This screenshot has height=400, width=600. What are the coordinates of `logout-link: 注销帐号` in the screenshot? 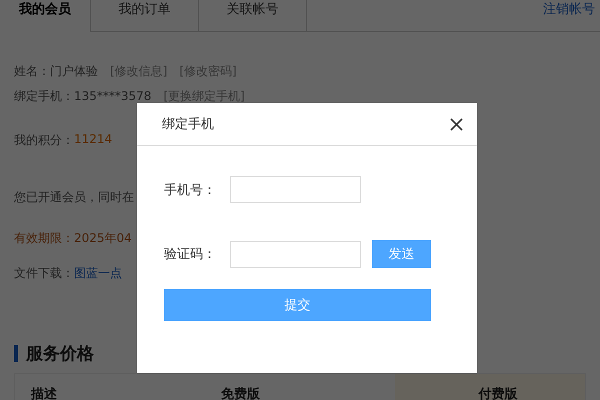 It's located at (569, 15).